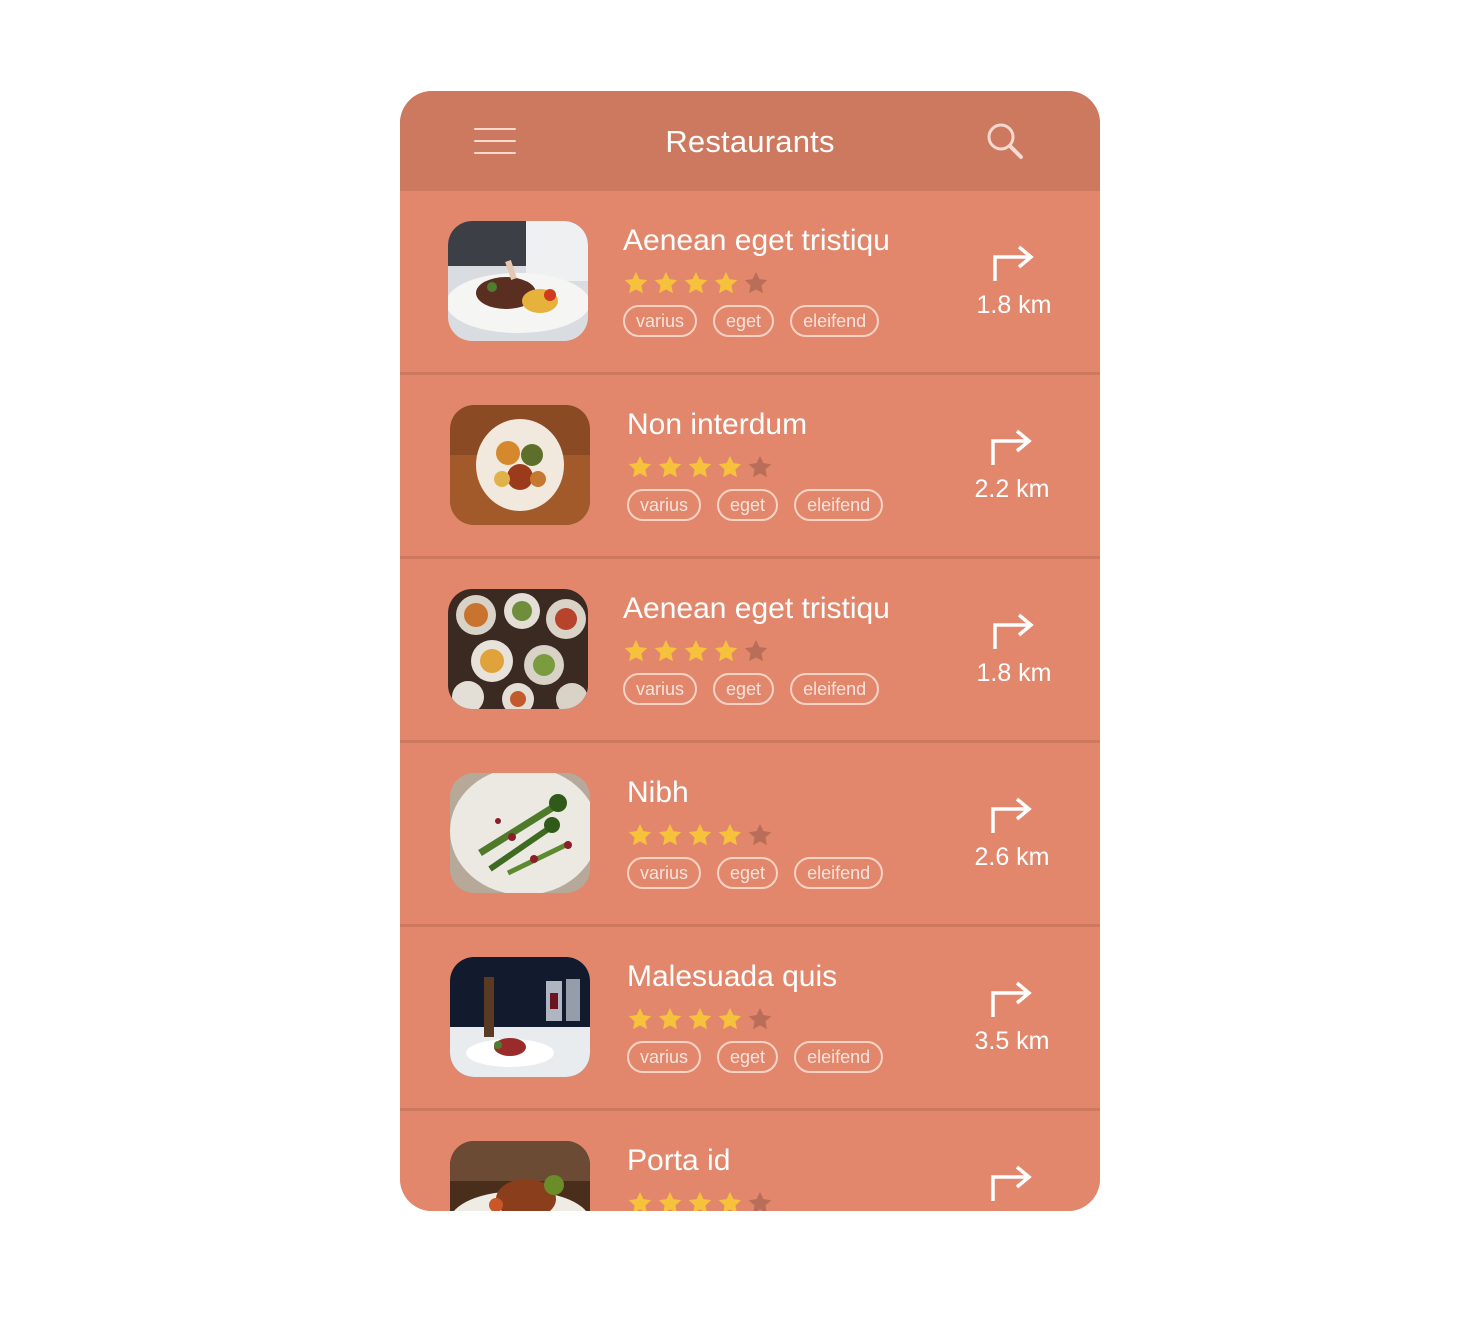  Describe the element at coordinates (717, 425) in the screenshot. I see `restaurant-name: Non interdum` at that location.